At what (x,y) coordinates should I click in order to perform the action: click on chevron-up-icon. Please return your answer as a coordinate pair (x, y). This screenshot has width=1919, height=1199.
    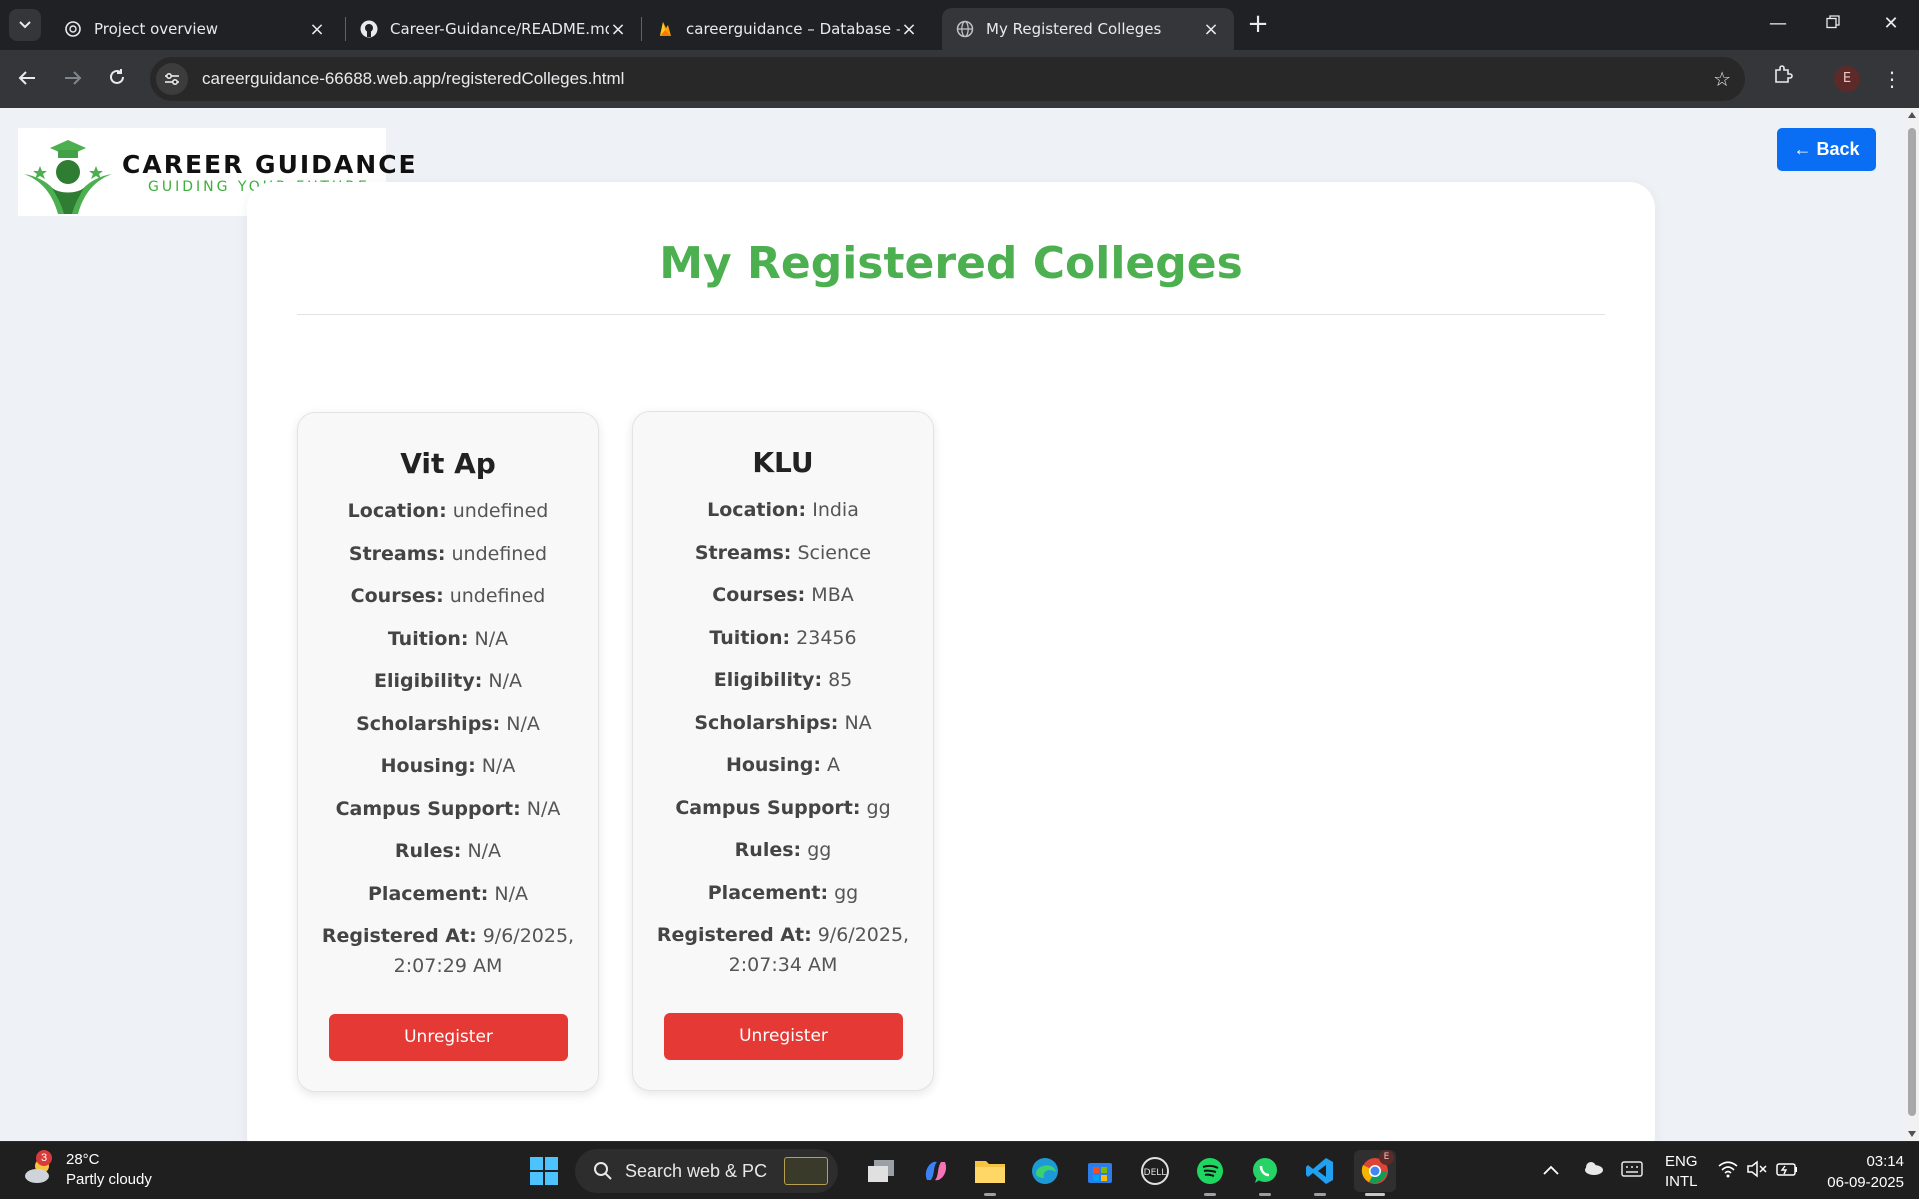
    Looking at the image, I should click on (1551, 1170).